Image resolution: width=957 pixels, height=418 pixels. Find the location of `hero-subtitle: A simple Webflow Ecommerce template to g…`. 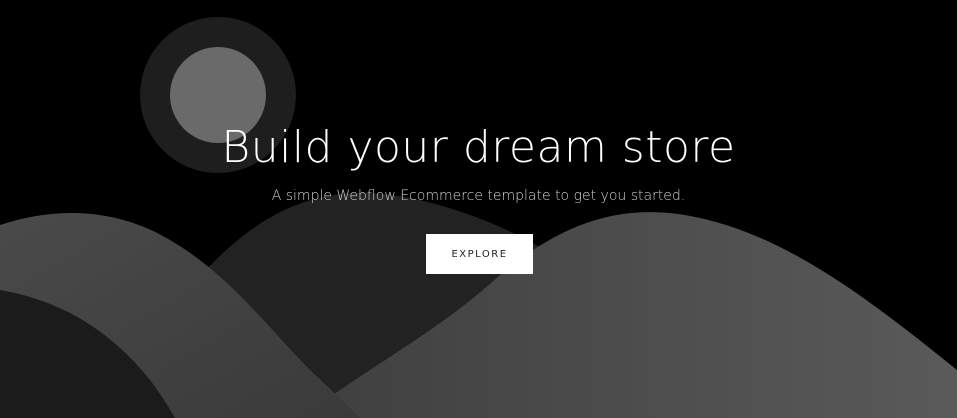

hero-subtitle: A simple Webflow Ecommerce template to g… is located at coordinates (478, 196).